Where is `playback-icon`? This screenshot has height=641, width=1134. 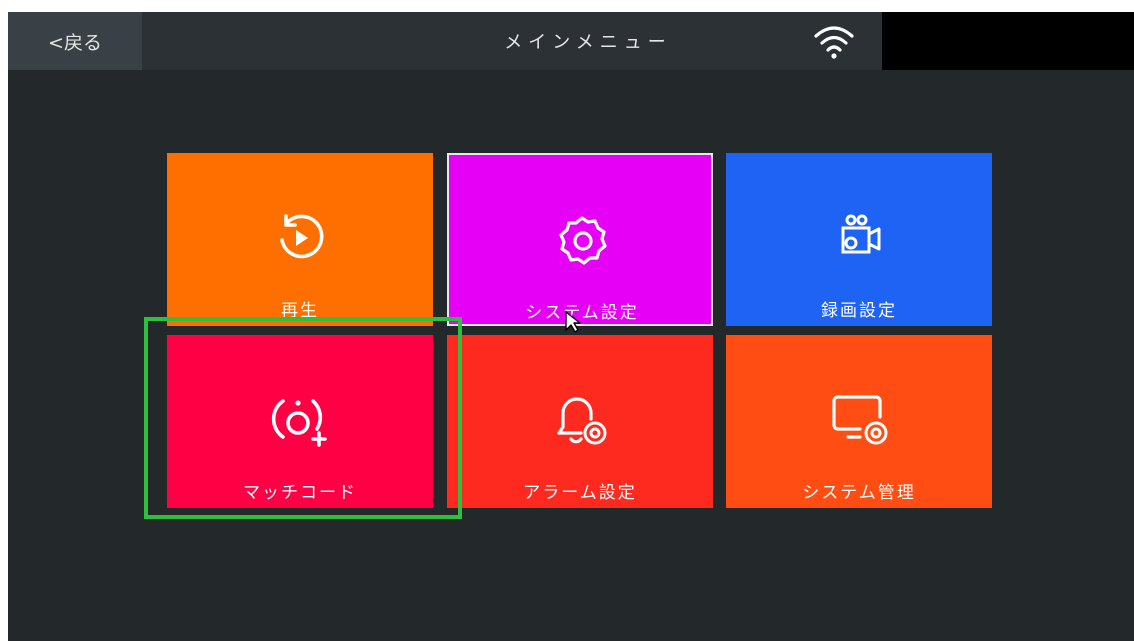 playback-icon is located at coordinates (300, 238).